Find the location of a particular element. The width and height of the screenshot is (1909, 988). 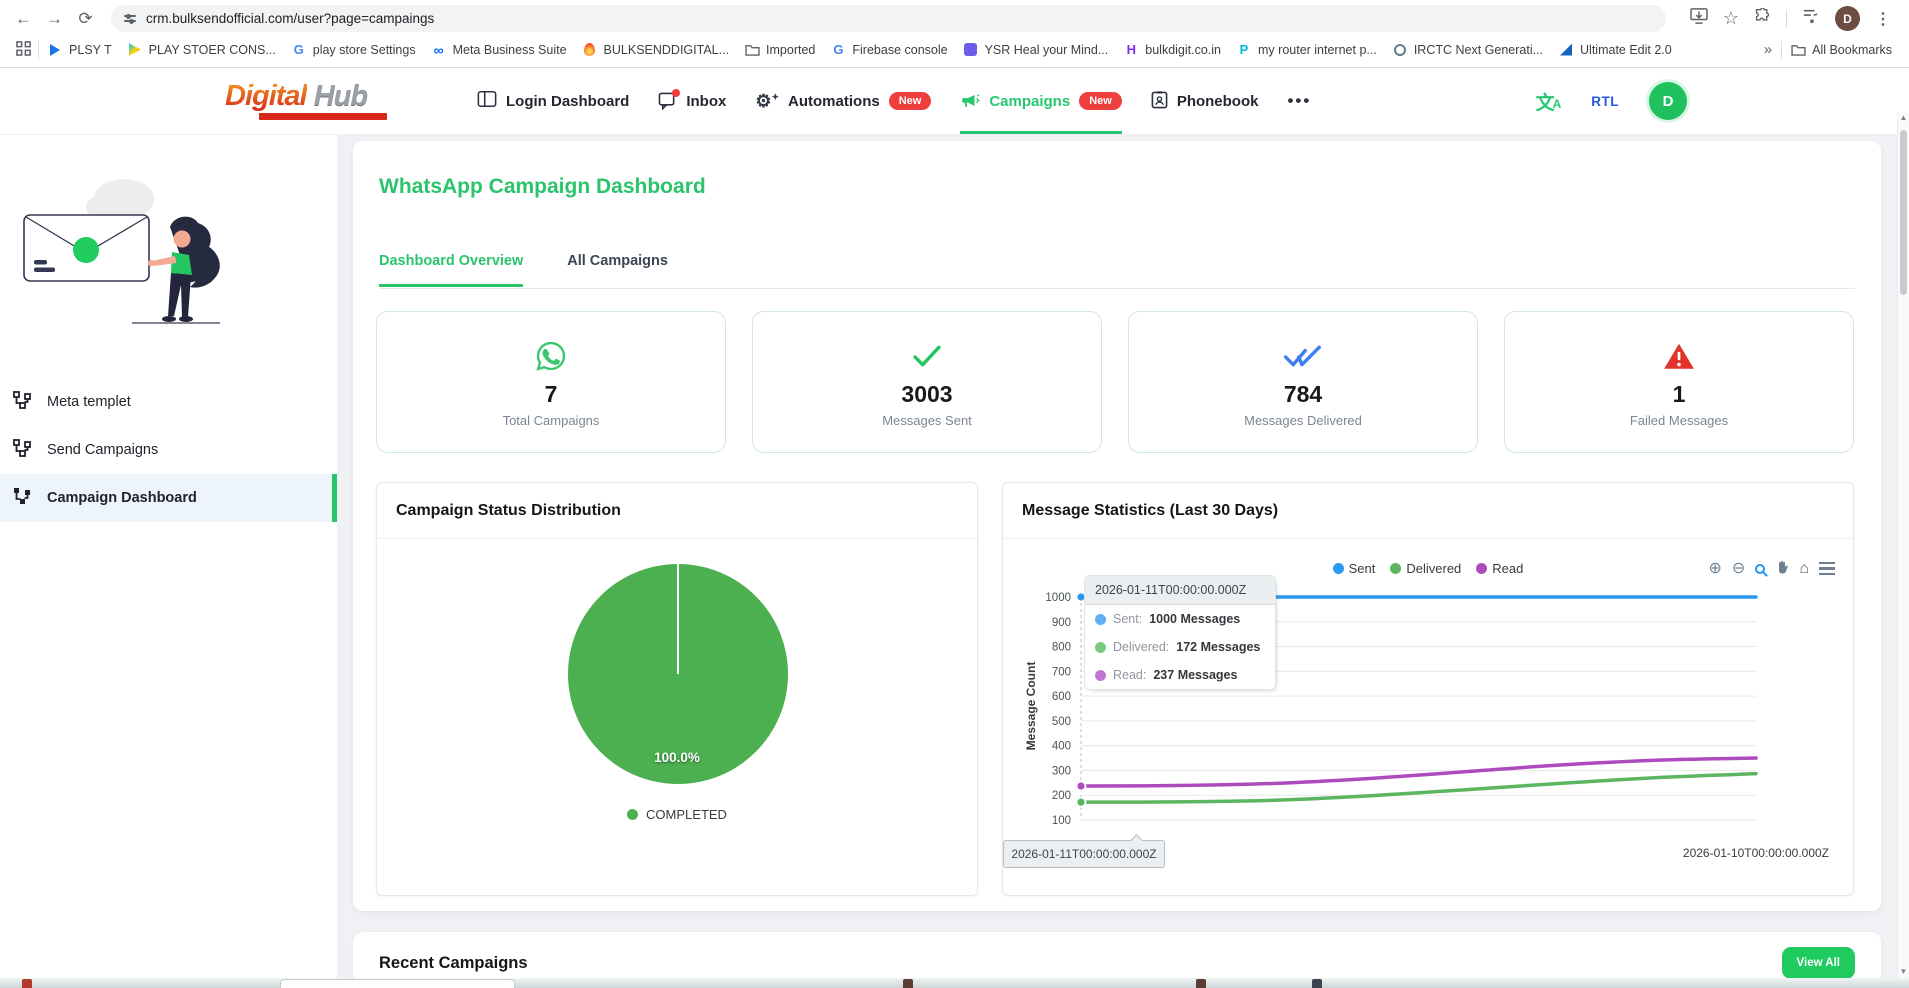

selection-zoom-icon is located at coordinates (1760, 568).